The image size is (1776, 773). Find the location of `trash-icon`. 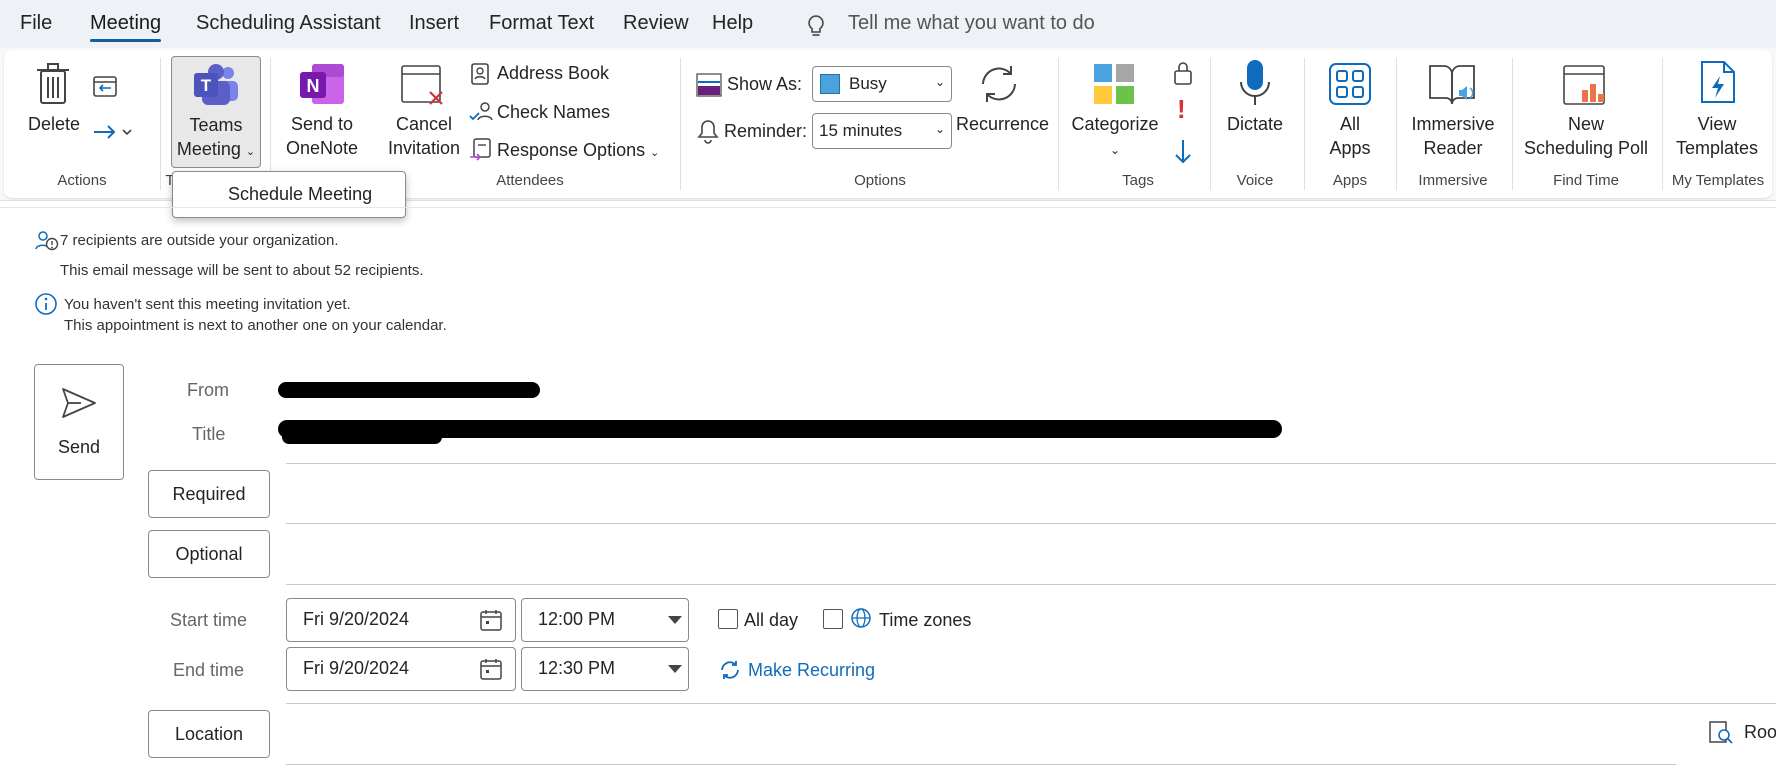

trash-icon is located at coordinates (53, 83).